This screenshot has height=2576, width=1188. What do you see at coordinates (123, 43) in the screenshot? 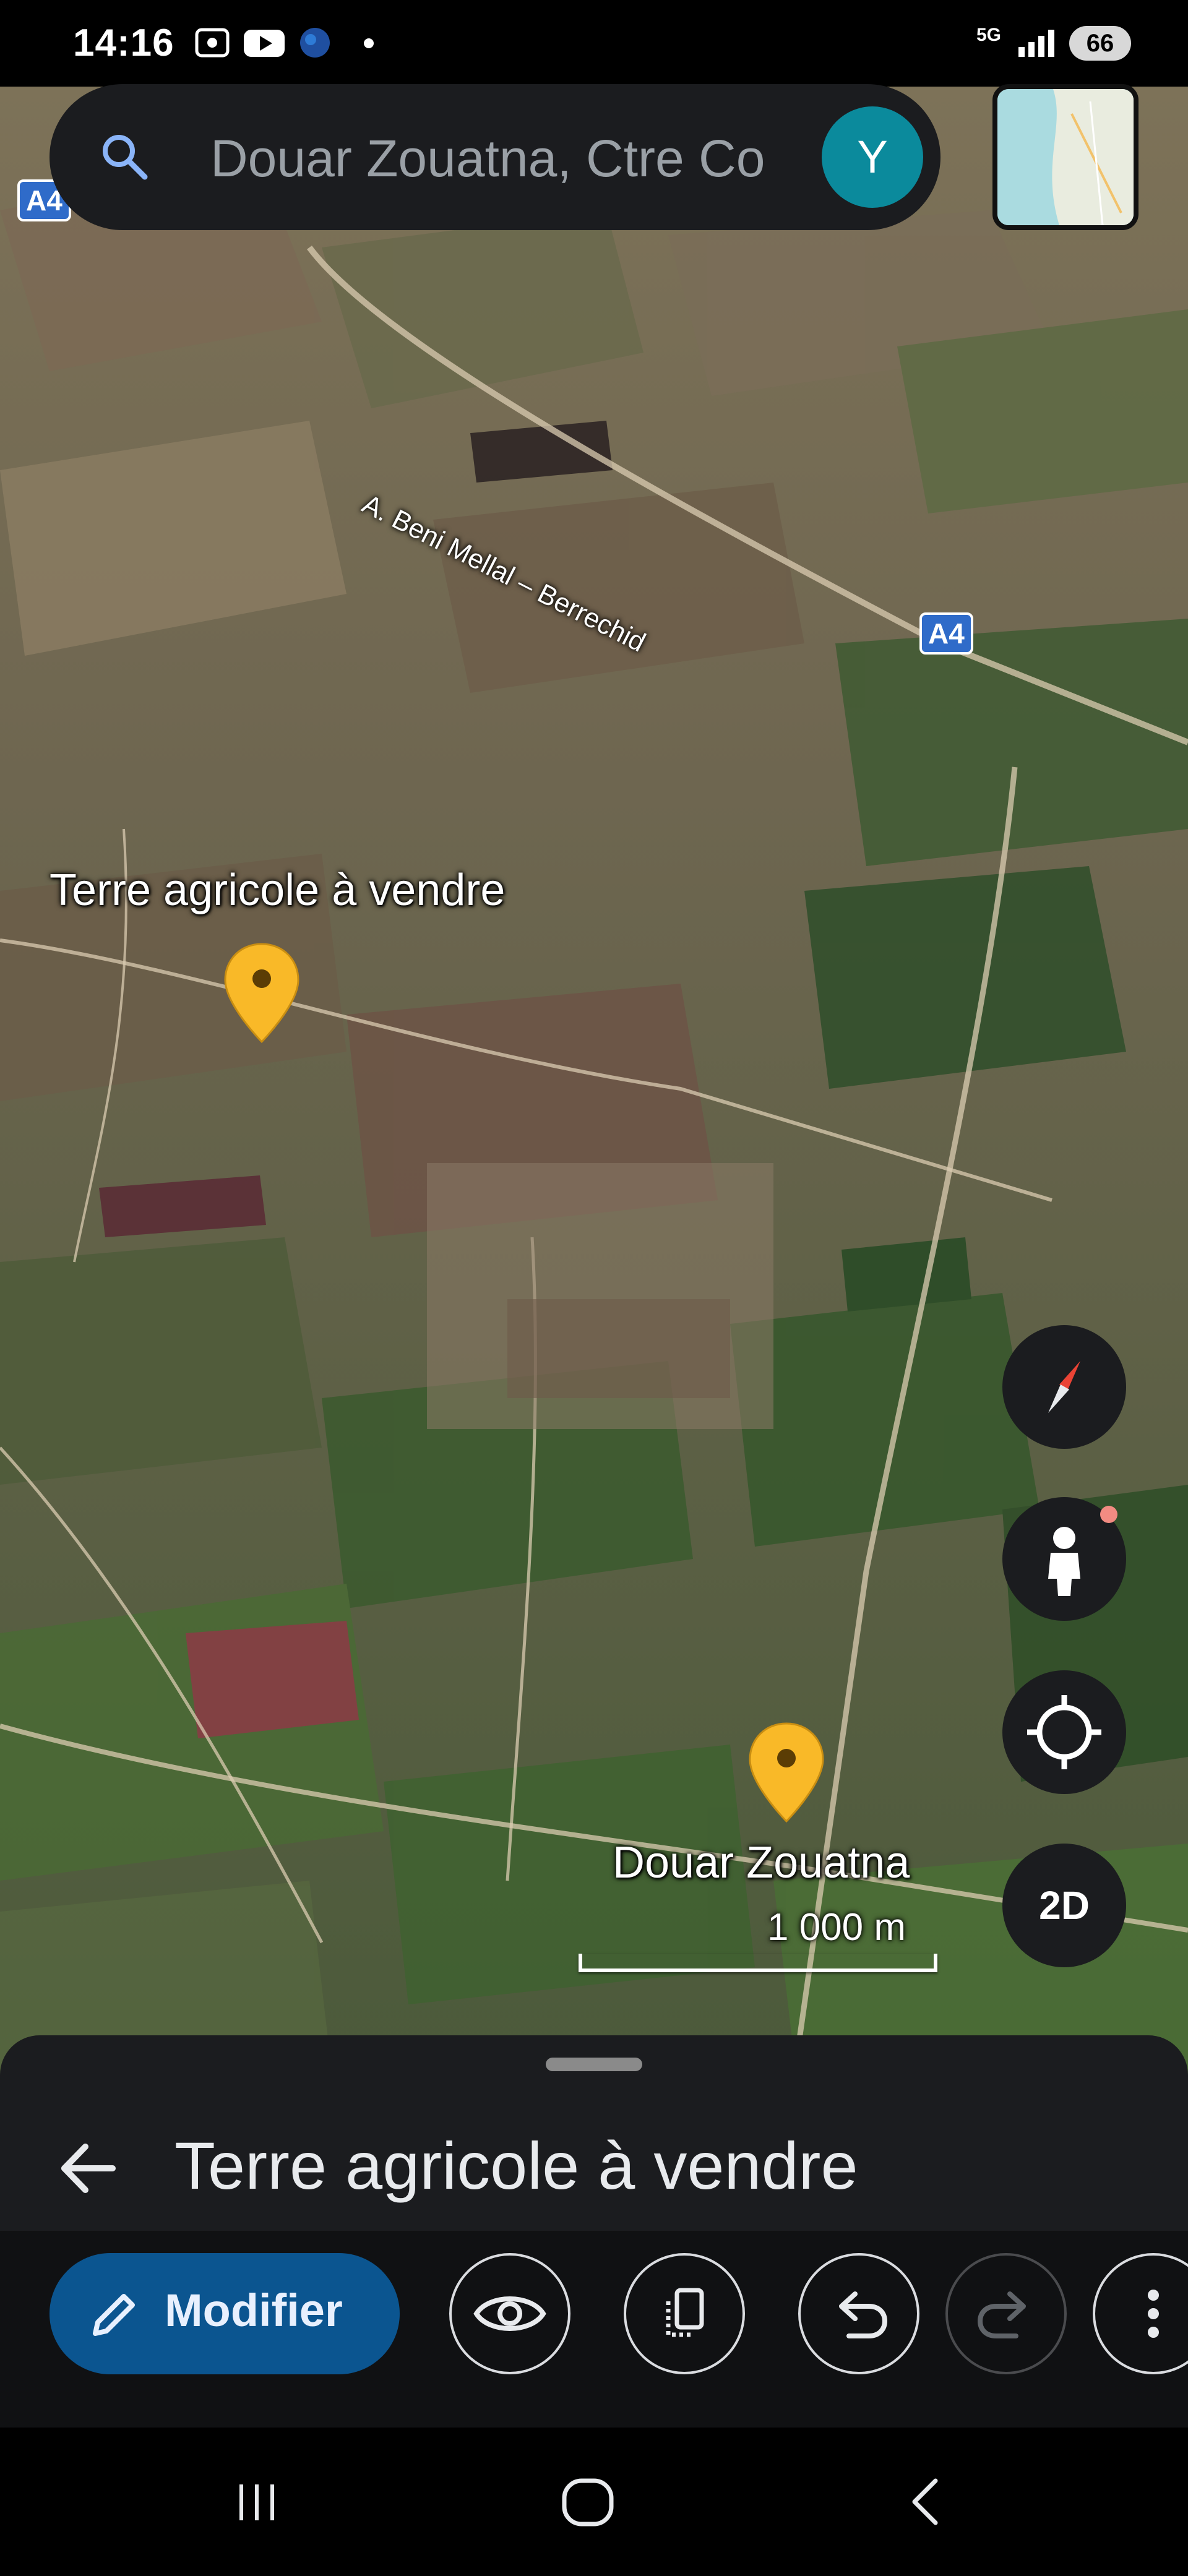
I see `status-time: 14:16` at bounding box center [123, 43].